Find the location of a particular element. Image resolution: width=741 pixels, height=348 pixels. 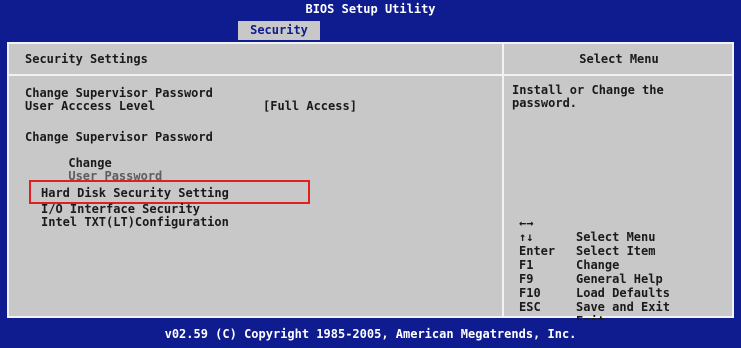

menu-item-hard-disk-security: Hard Disk Security Setting is located at coordinates (135, 193).